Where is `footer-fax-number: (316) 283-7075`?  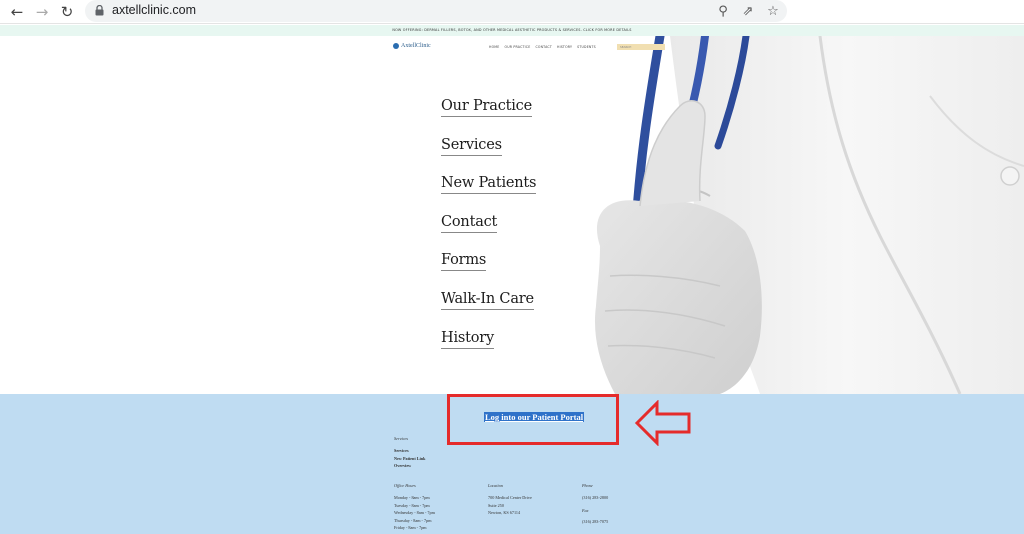 footer-fax-number: (316) 283-7075 is located at coordinates (595, 521).